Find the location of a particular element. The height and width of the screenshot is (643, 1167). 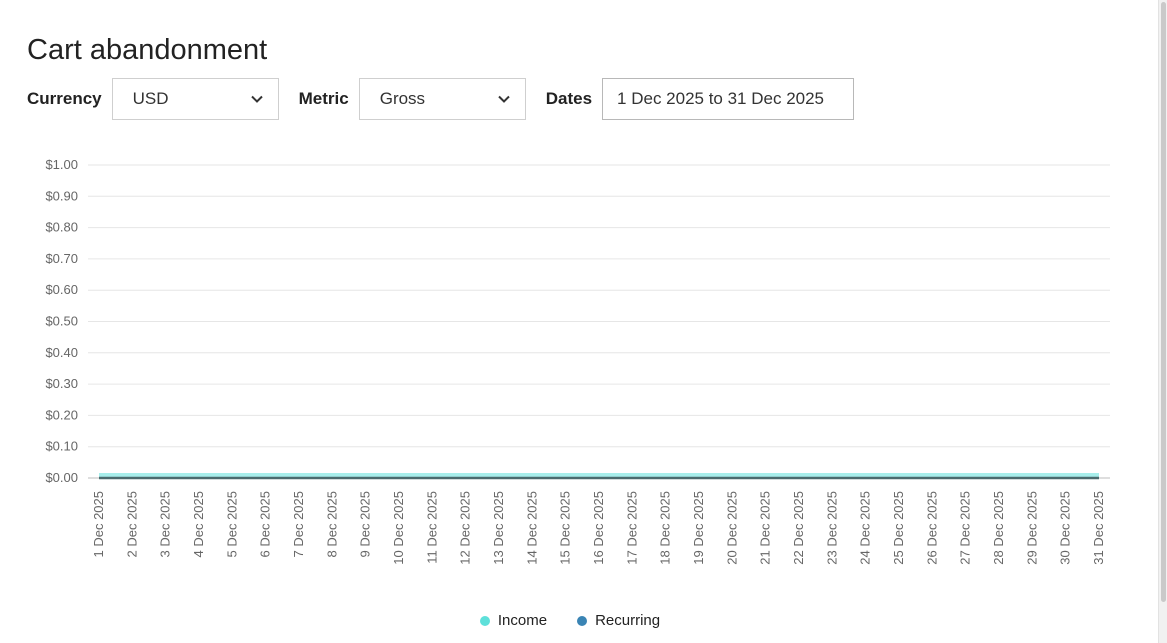

y-tick-label: $0.50 is located at coordinates (61, 321).